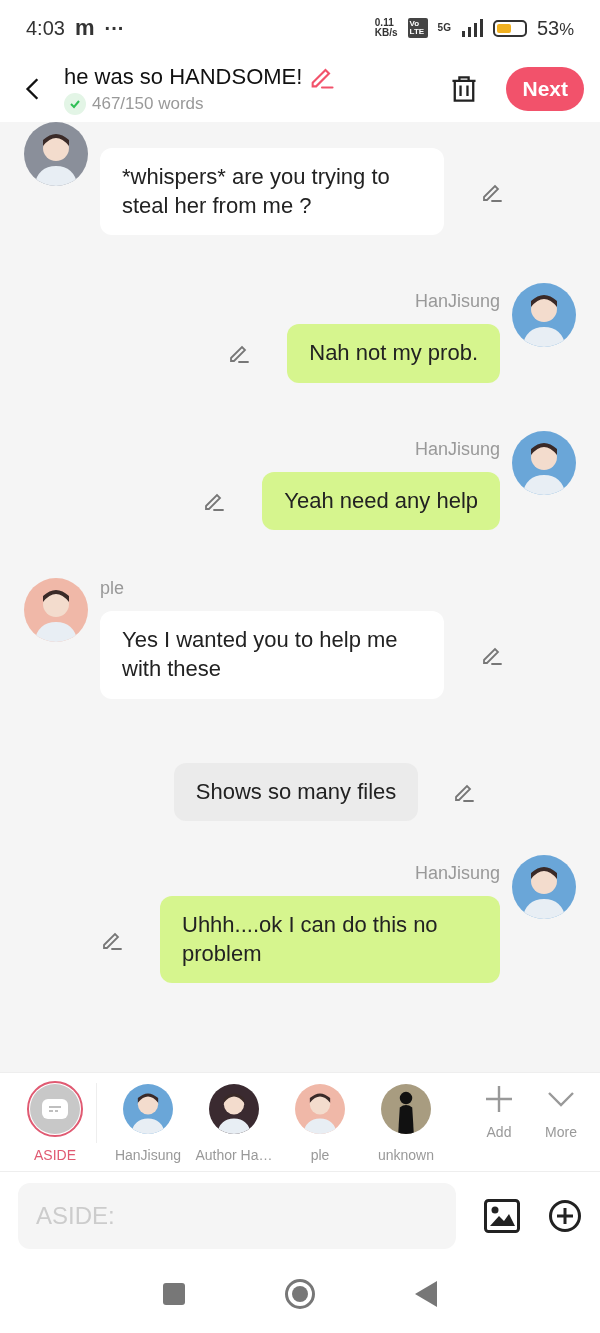 The image size is (600, 1333). Describe the element at coordinates (555, 28) in the screenshot. I see `battery-percent: 53%` at that location.